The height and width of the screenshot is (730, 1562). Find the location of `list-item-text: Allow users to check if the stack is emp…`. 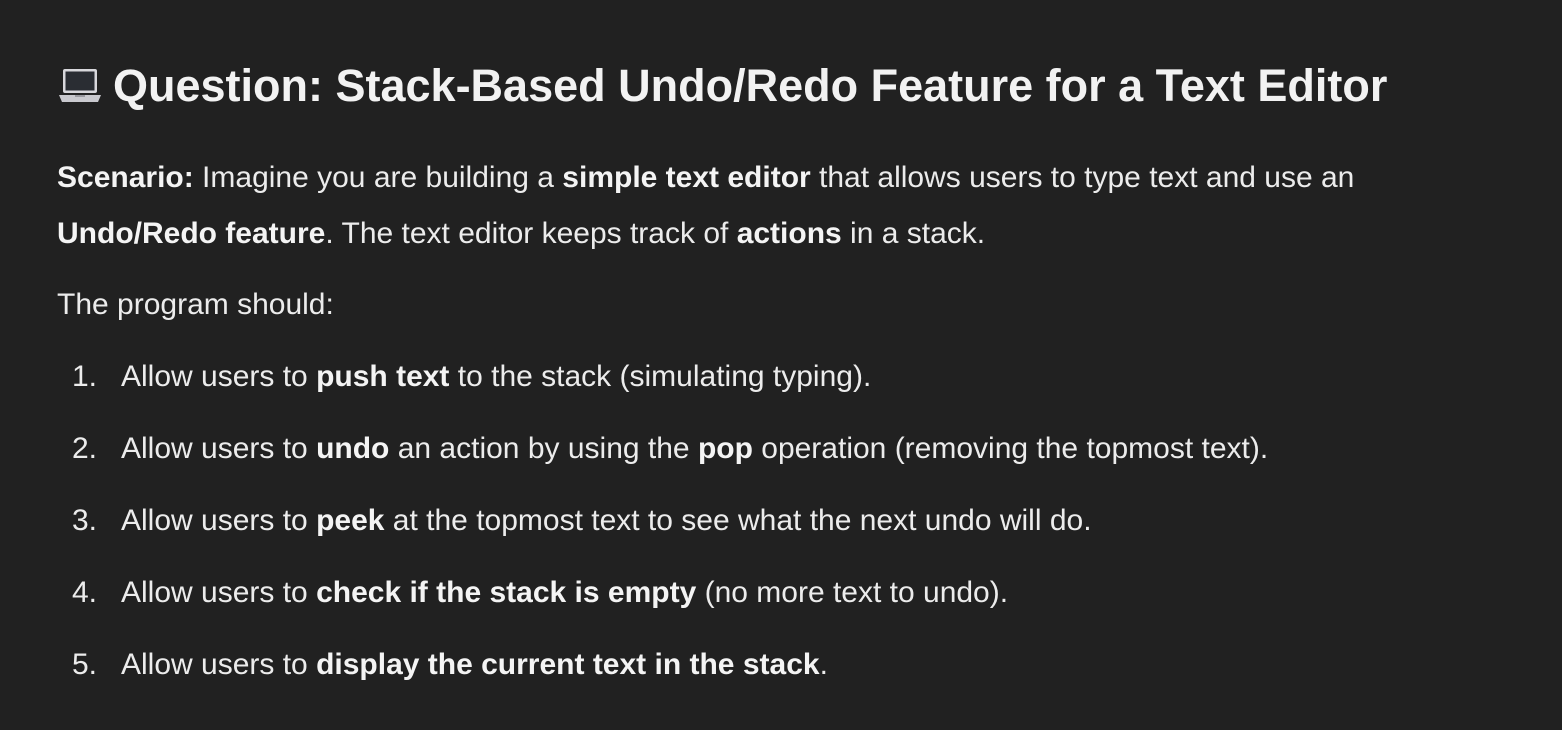

list-item-text: Allow users to check if the stack is emp… is located at coordinates (565, 592).